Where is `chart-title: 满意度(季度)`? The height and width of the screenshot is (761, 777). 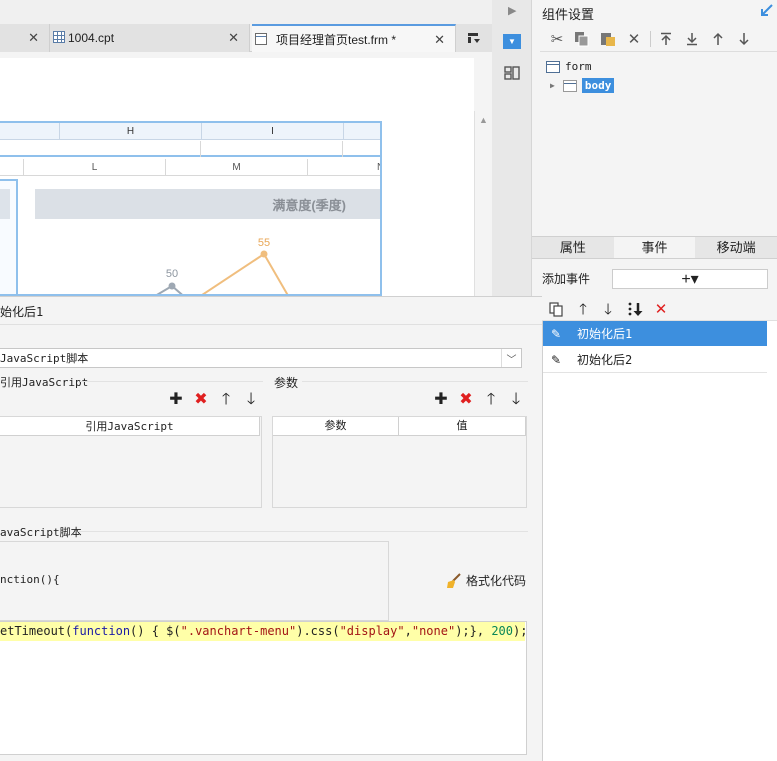
chart-title: 满意度(季度) is located at coordinates (207, 204).